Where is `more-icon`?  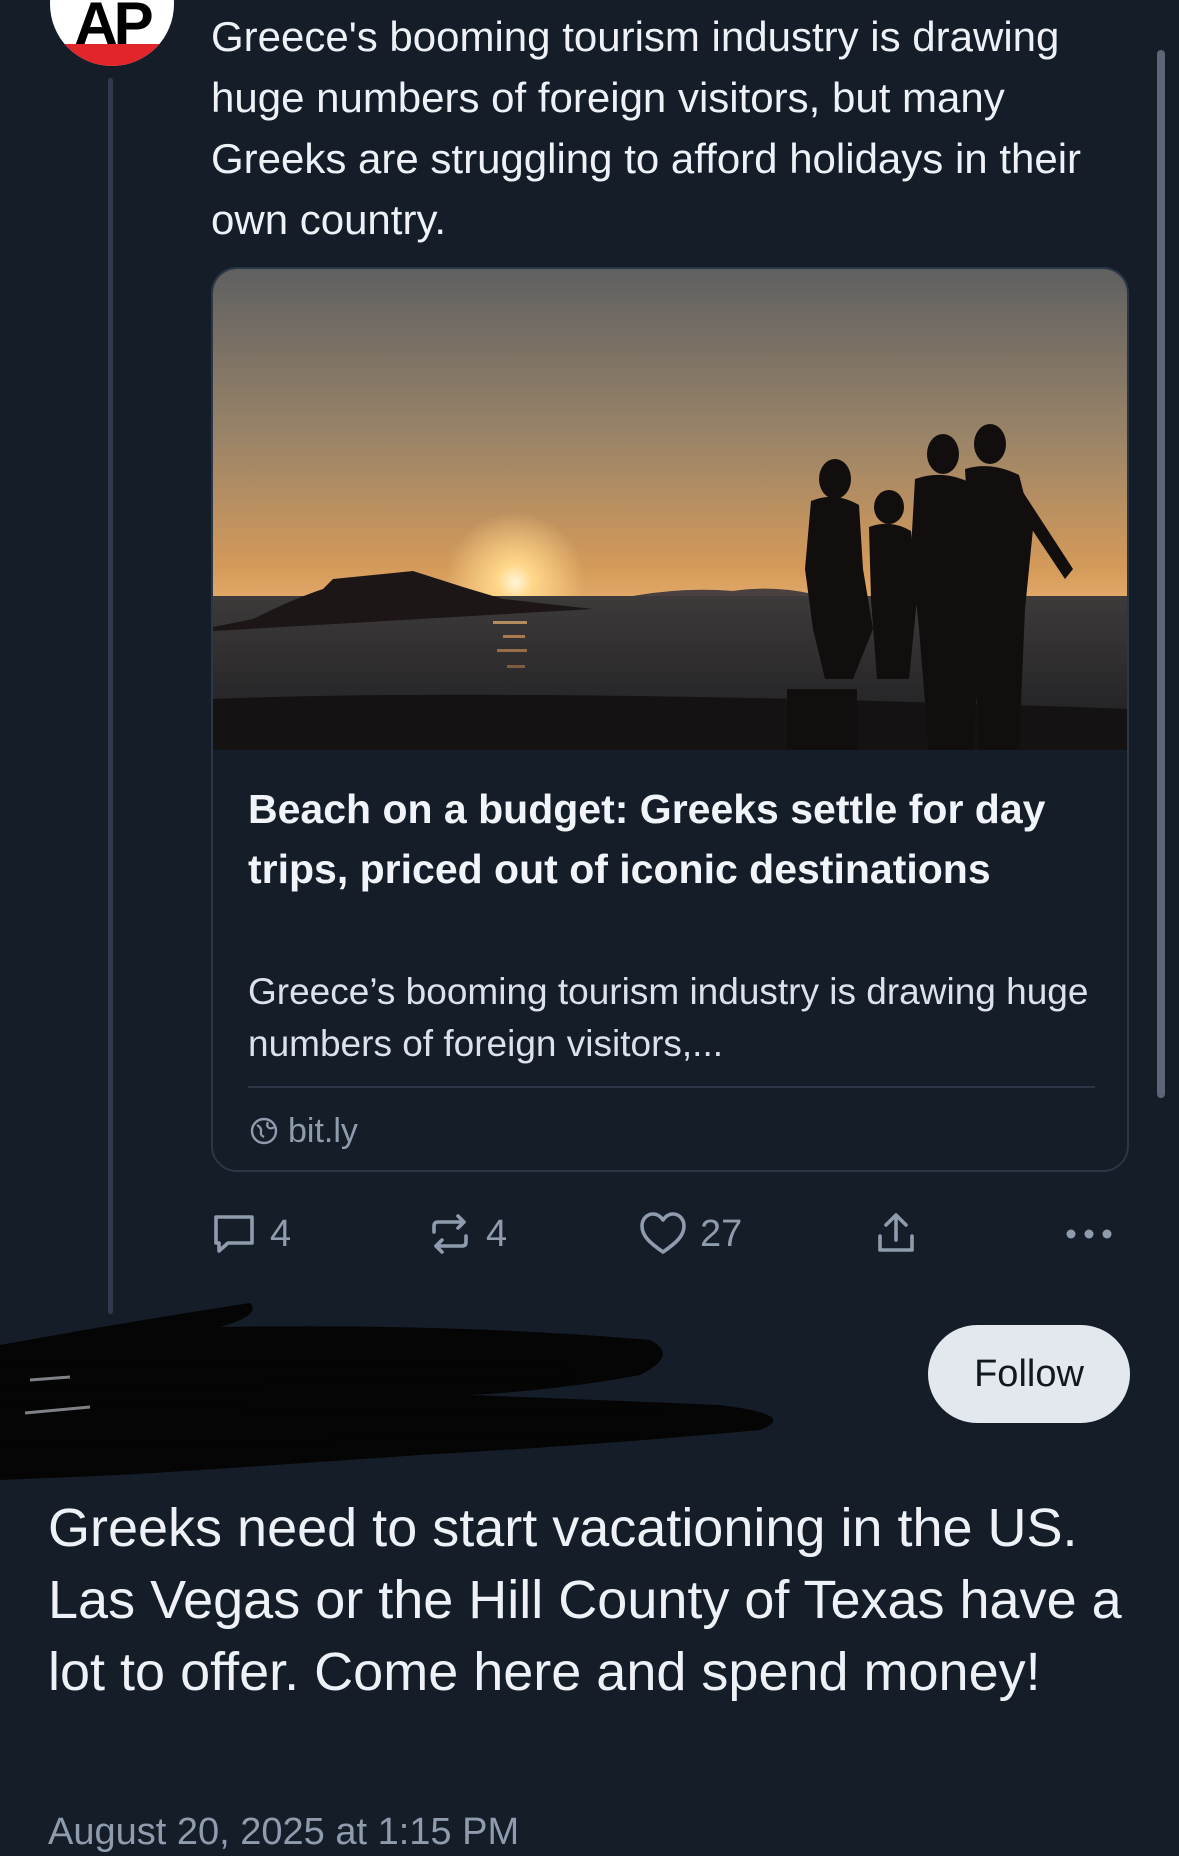
more-icon is located at coordinates (1089, 1234).